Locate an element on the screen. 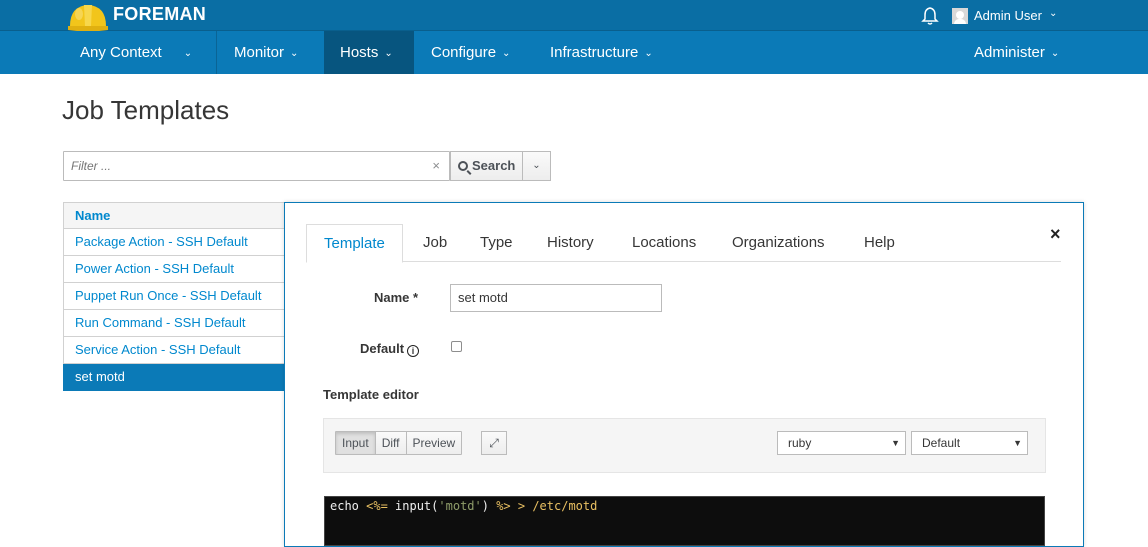 The height and width of the screenshot is (547, 1148). page-title: Job Templates is located at coordinates (146, 110).